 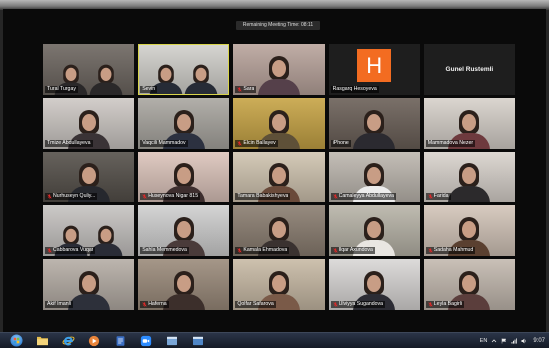 What do you see at coordinates (509, 340) in the screenshot?
I see `tray-icon-group` at bounding box center [509, 340].